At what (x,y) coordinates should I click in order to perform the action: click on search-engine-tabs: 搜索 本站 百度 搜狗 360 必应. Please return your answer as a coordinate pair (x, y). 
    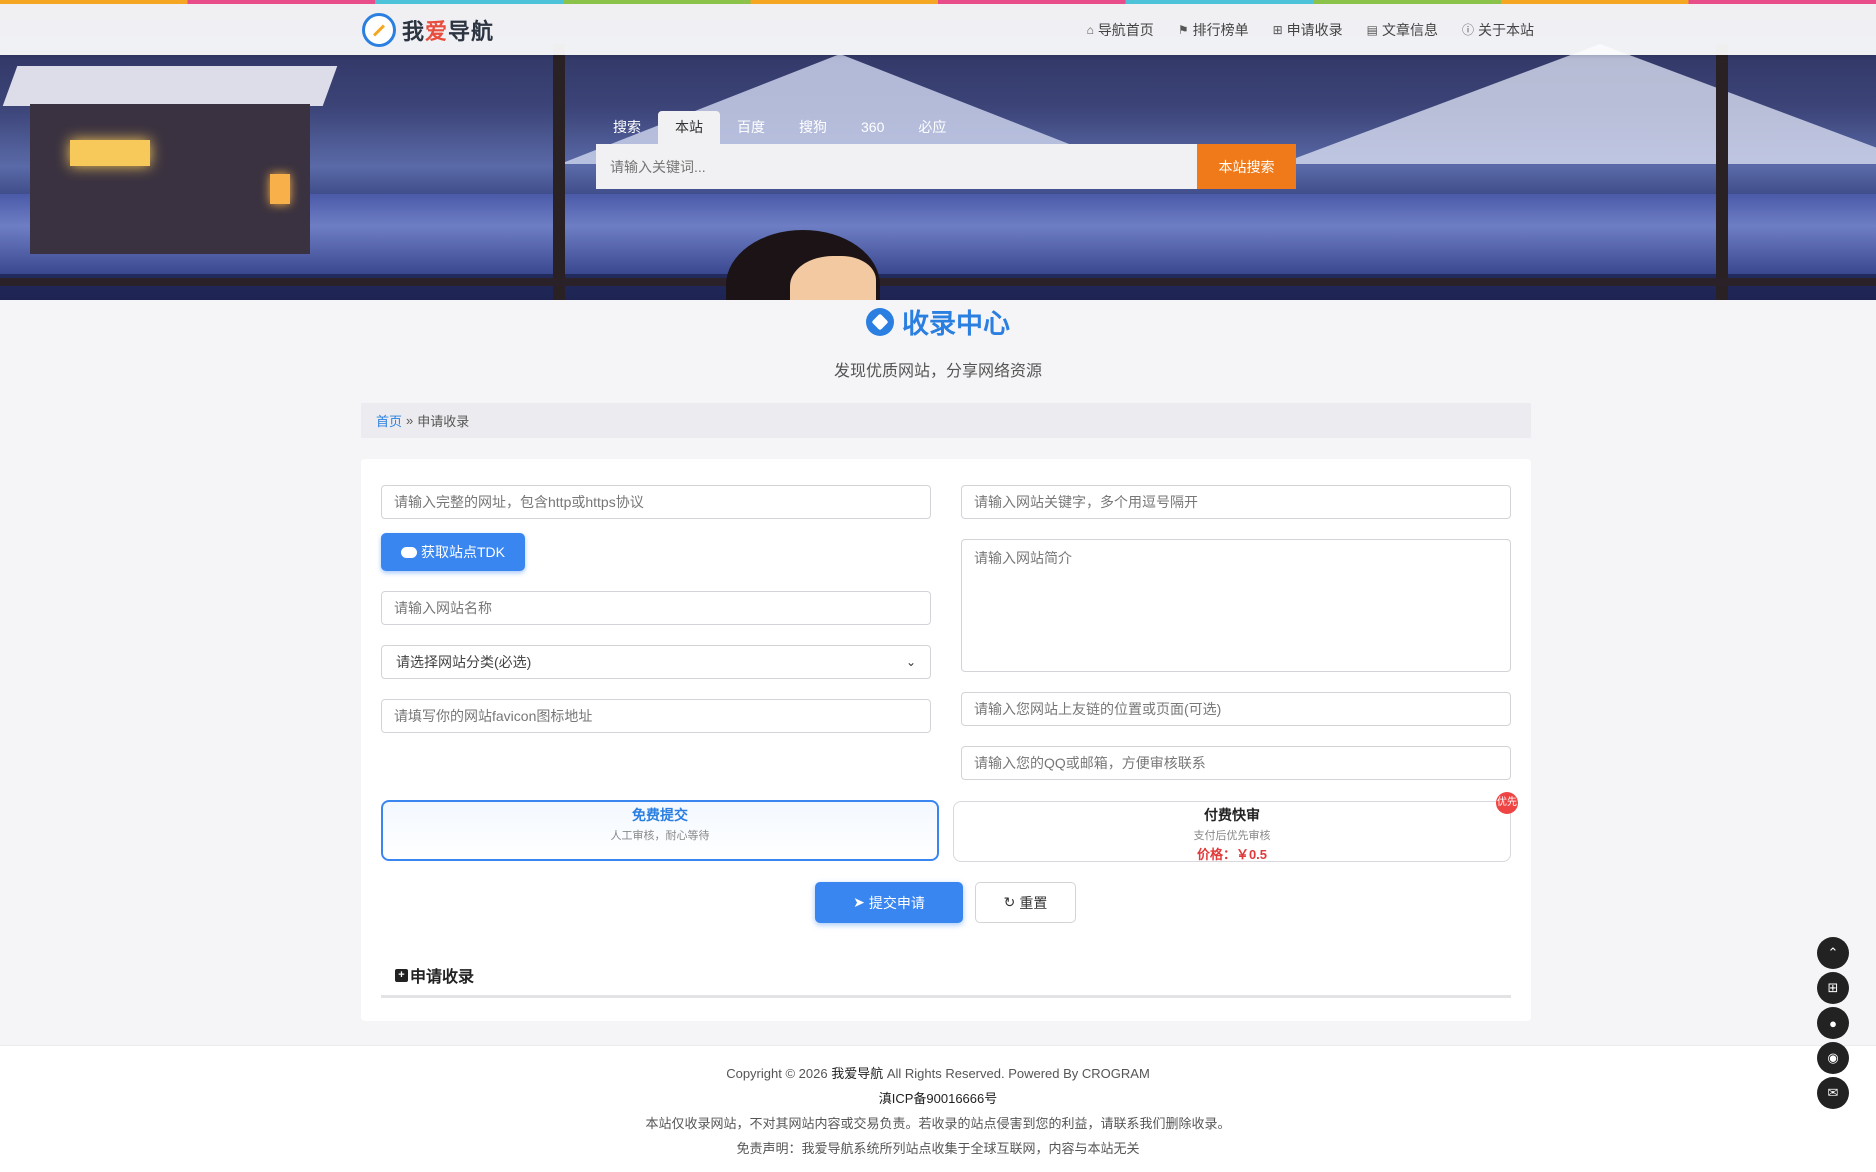
    Looking at the image, I should click on (779, 127).